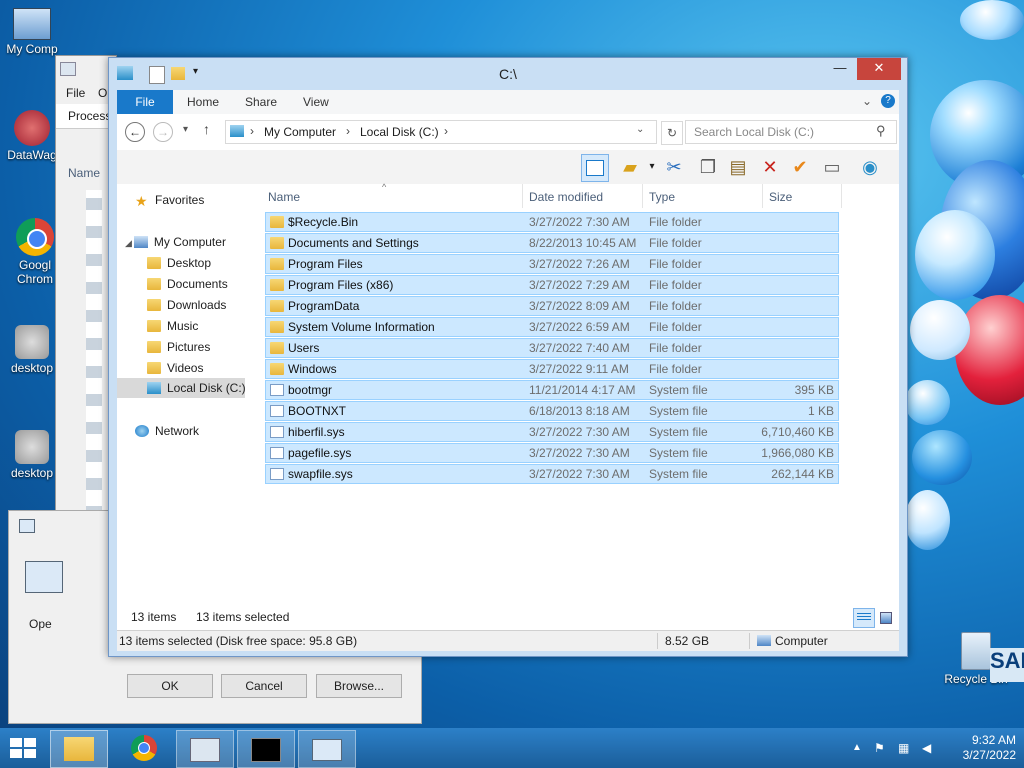 This screenshot has width=1024, height=768. I want to click on nav-network: Network, so click(167, 431).